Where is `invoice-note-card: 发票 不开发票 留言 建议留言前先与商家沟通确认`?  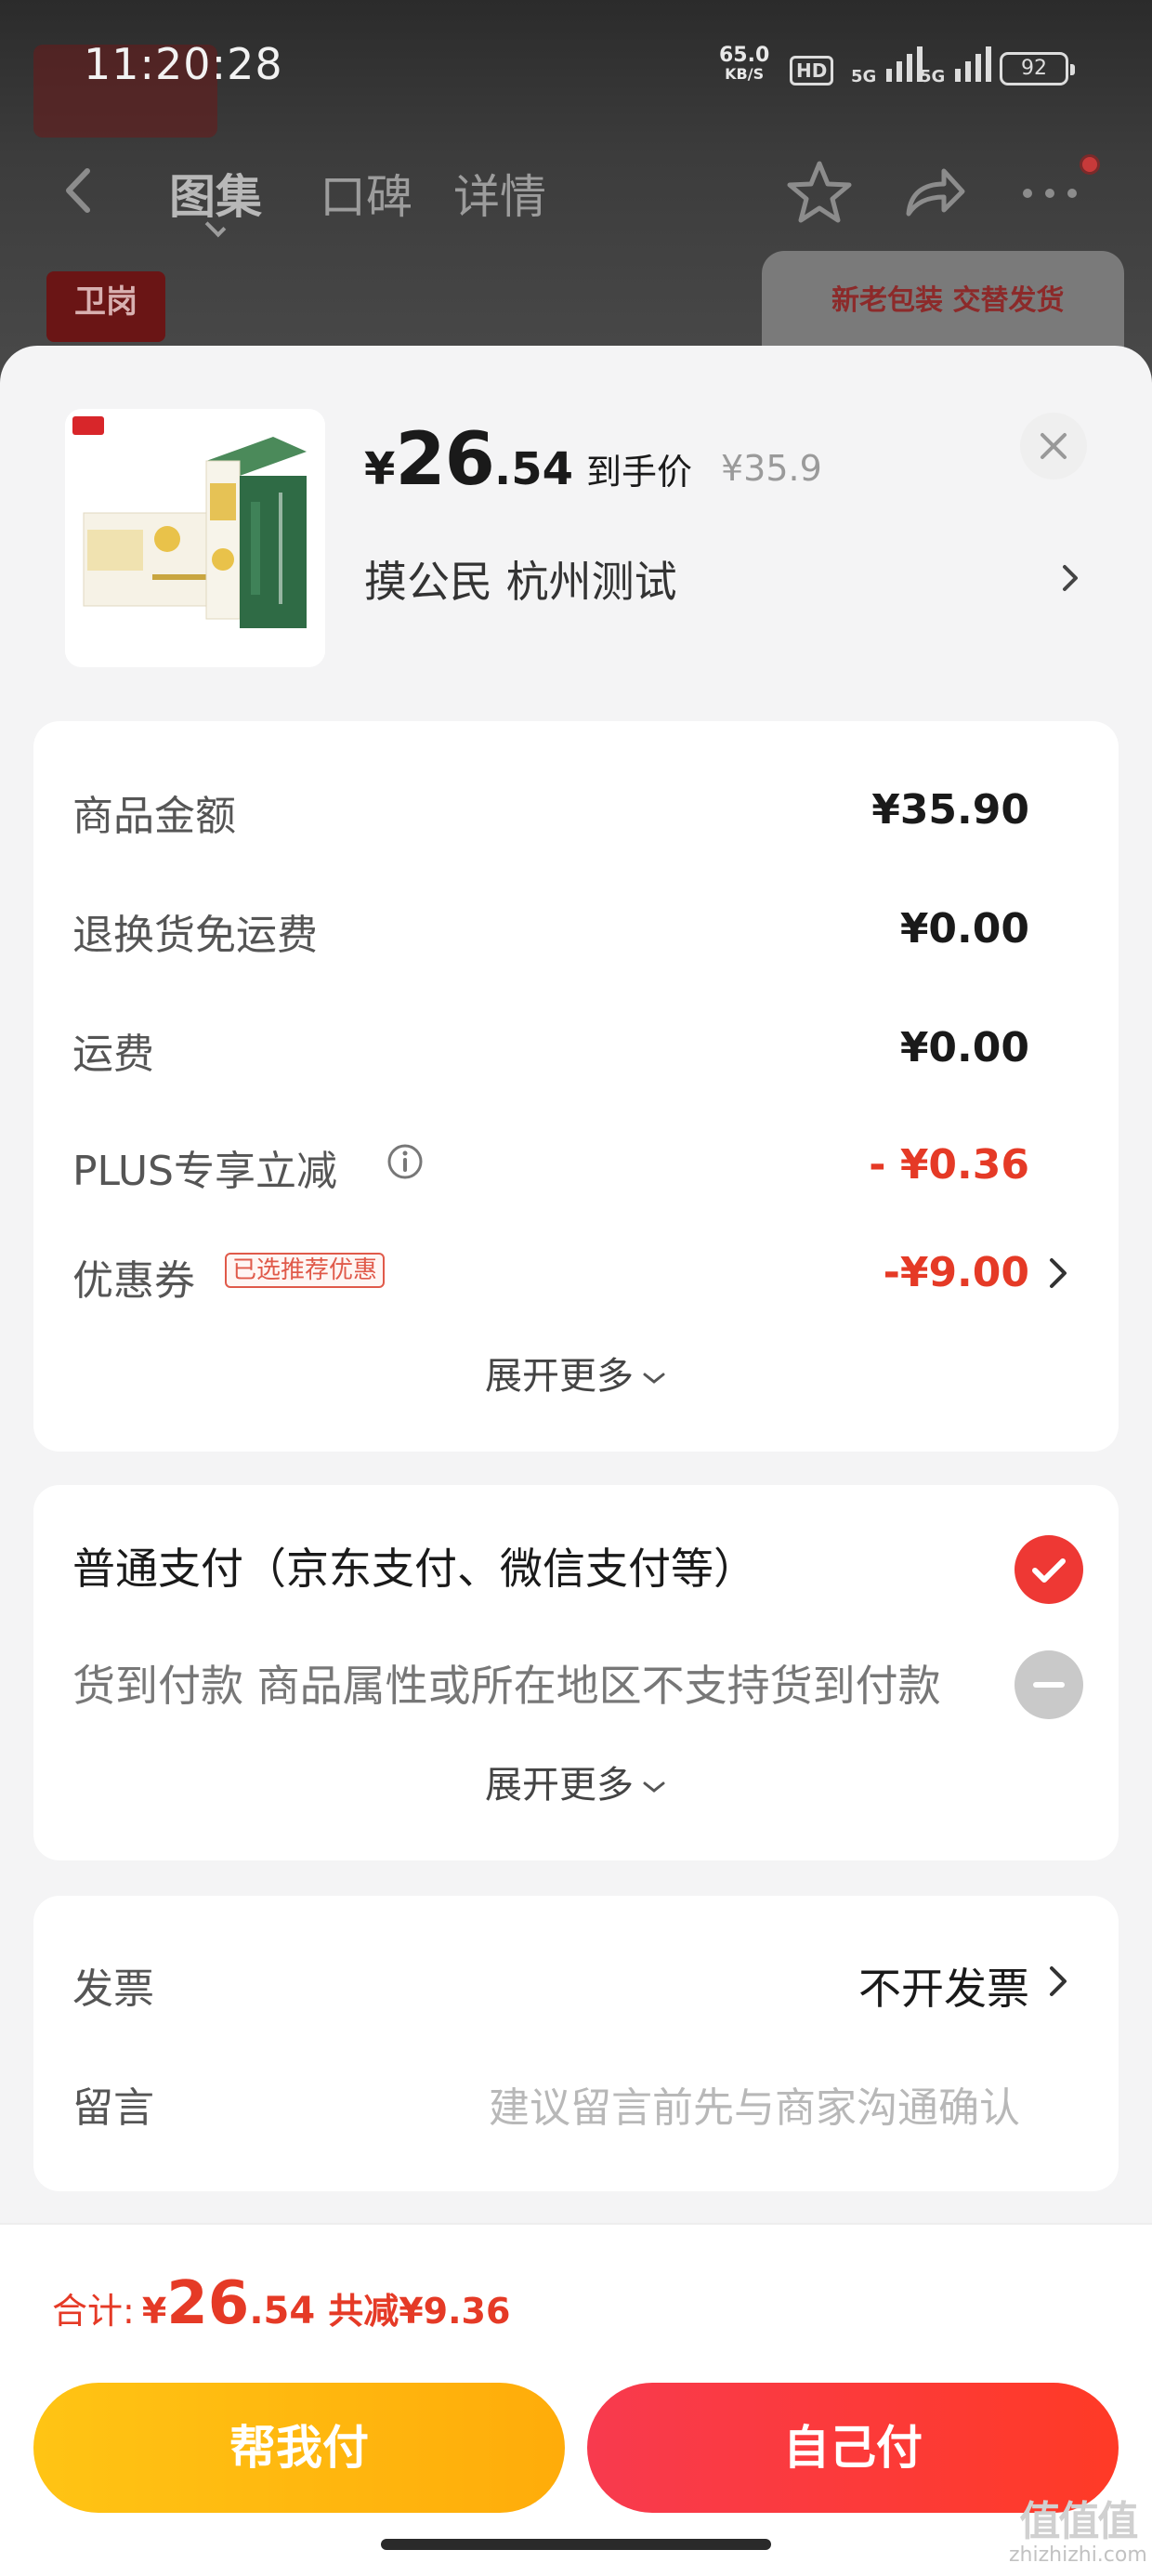 invoice-note-card: 发票 不开发票 留言 建议留言前先与商家沟通确认 is located at coordinates (576, 2043).